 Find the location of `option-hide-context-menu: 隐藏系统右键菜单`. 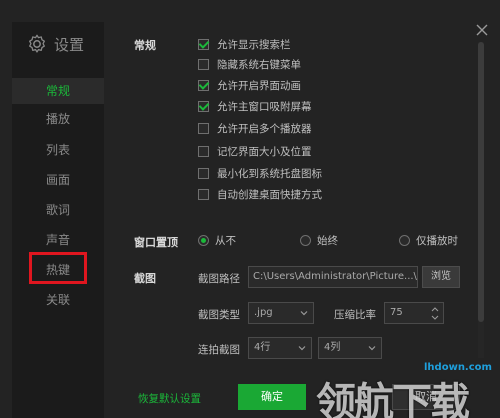

option-hide-context-menu: 隐藏系统右键菜单 is located at coordinates (249, 64).